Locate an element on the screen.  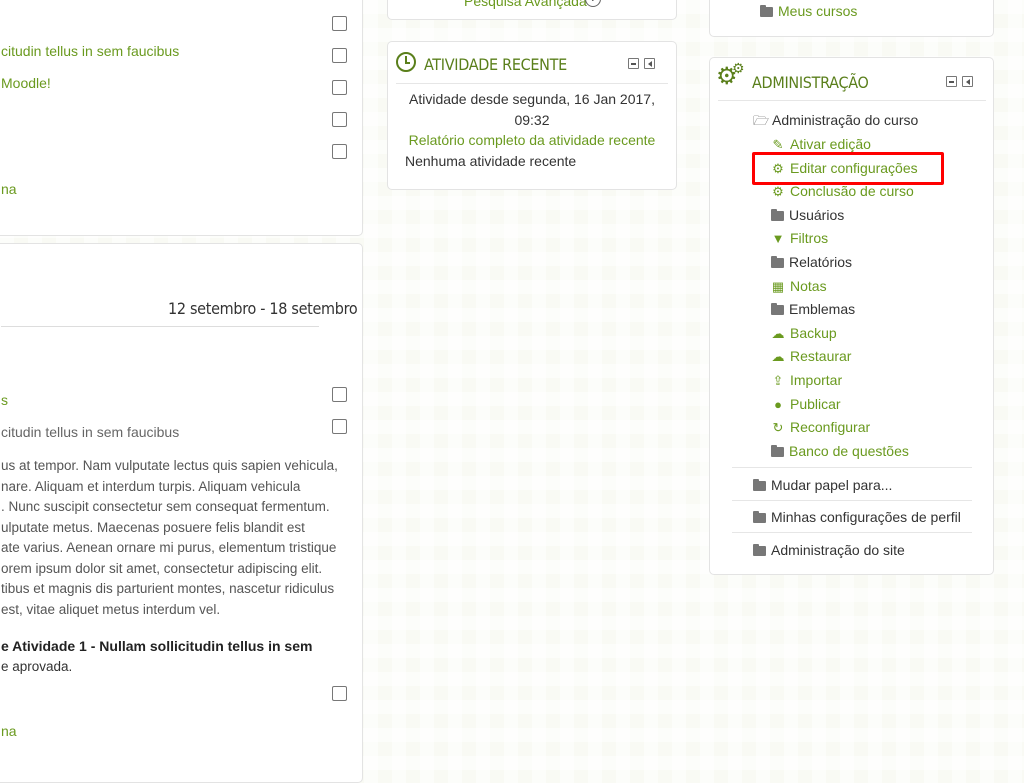
admin-item-course-completion: ⚙ Conclusão de curso is located at coordinates (842, 191).